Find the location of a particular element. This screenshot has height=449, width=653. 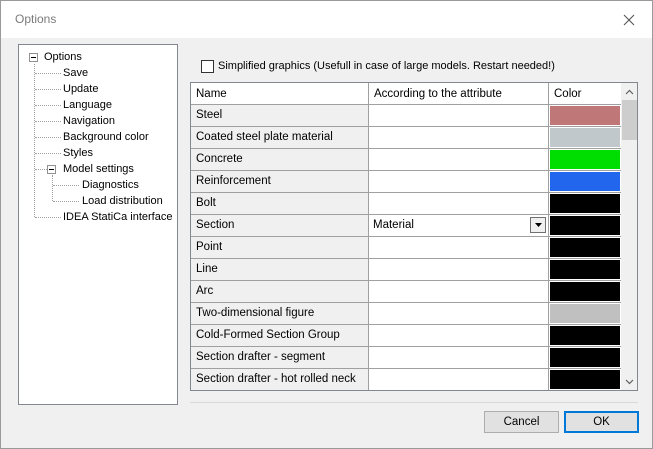

grid-header: Name According to the attribute Color is located at coordinates (406, 94).